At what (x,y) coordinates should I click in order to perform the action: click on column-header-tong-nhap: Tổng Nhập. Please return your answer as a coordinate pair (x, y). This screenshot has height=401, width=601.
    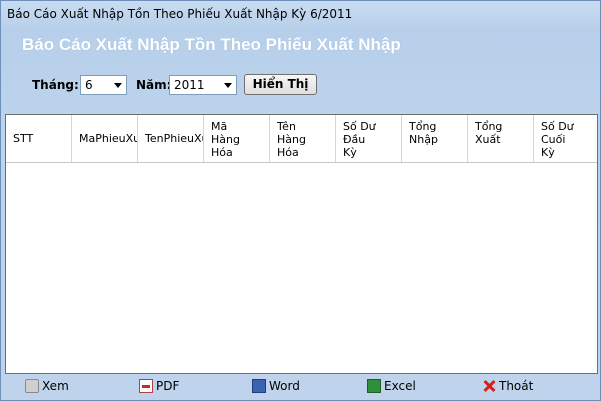
    Looking at the image, I should click on (435, 138).